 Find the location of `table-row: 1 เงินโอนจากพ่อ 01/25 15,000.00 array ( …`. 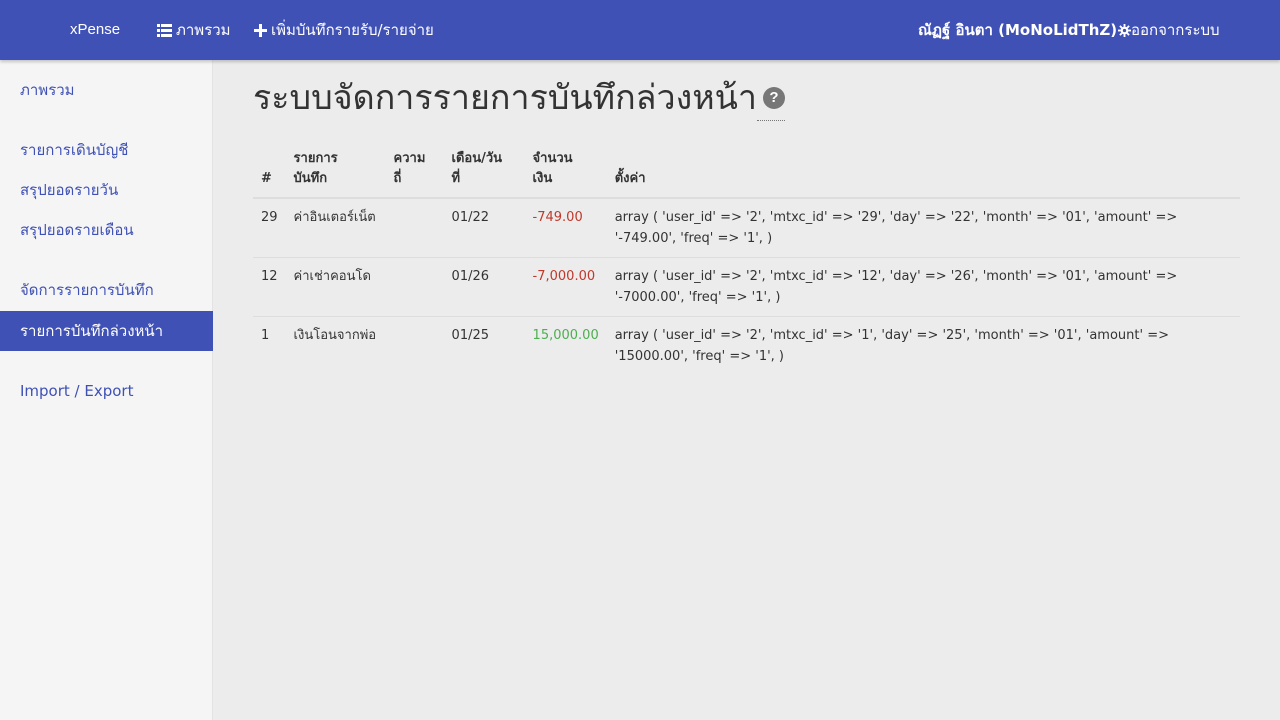

table-row: 1 เงินโอนจากพ่อ 01/25 15,000.00 array ( … is located at coordinates (746, 345).